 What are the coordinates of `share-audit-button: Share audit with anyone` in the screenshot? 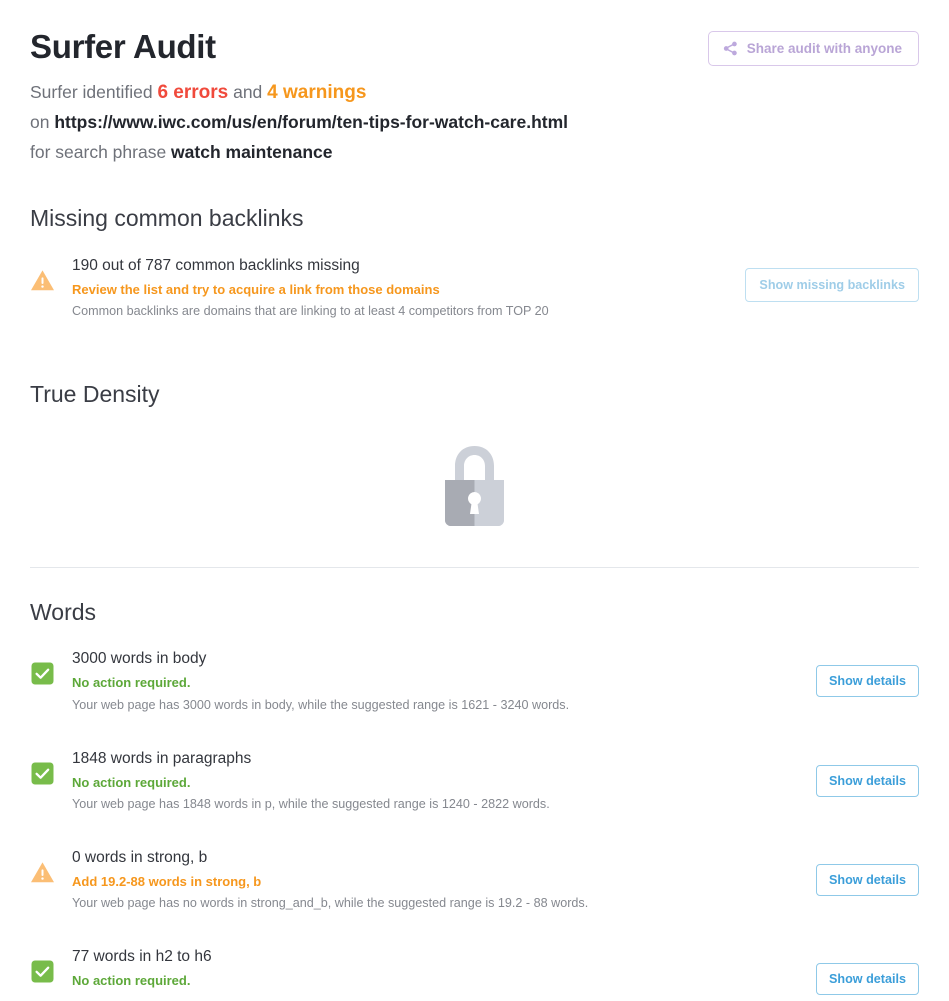 It's located at (813, 48).